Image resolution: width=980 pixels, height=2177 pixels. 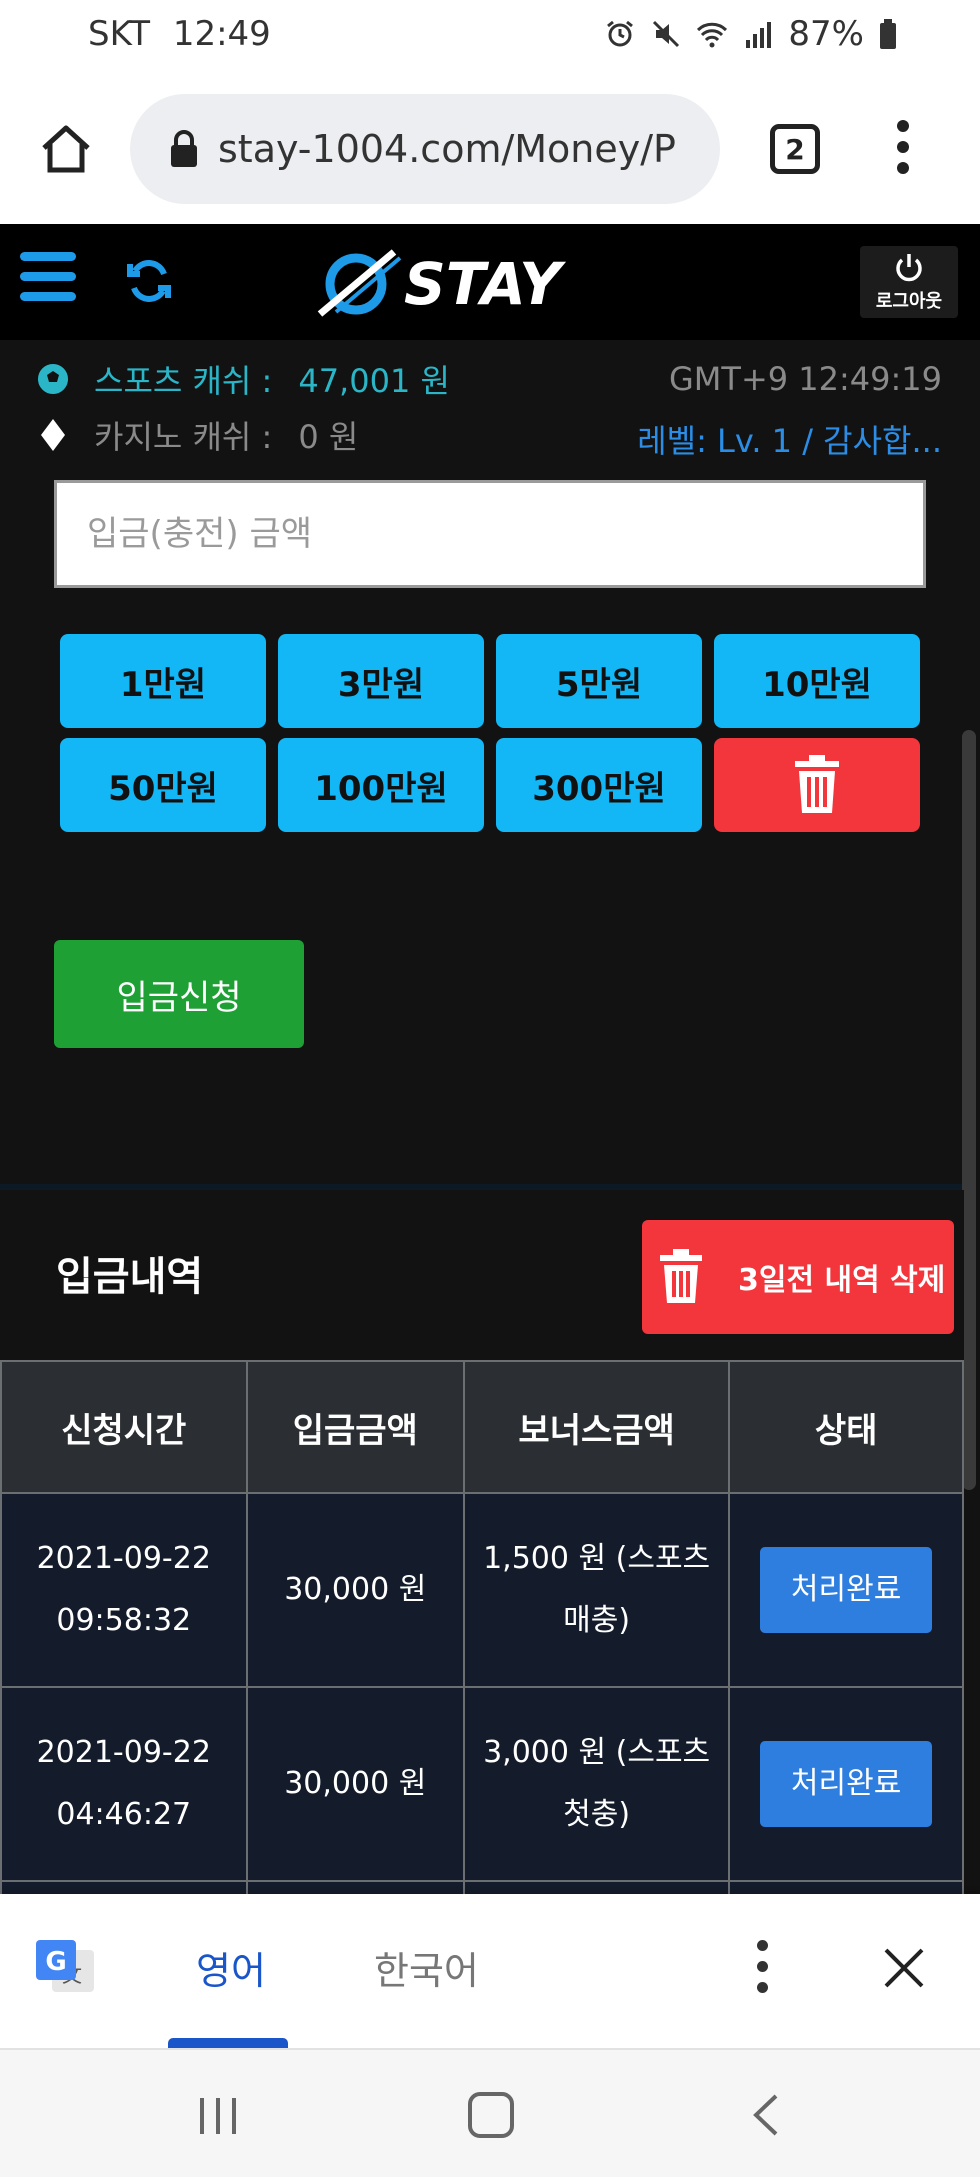 What do you see at coordinates (826, 34) in the screenshot?
I see `battery-percent: 87%` at bounding box center [826, 34].